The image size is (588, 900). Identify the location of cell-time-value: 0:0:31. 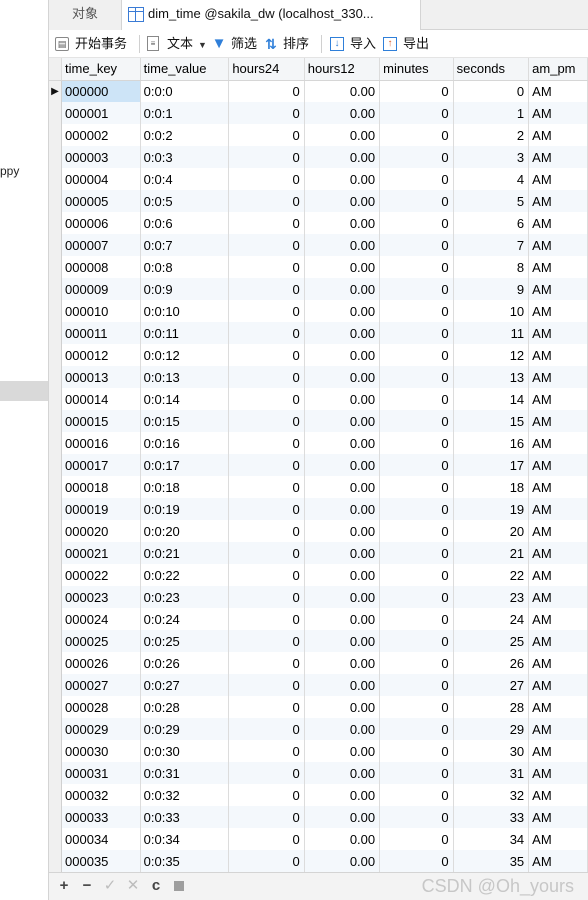
(185, 773).